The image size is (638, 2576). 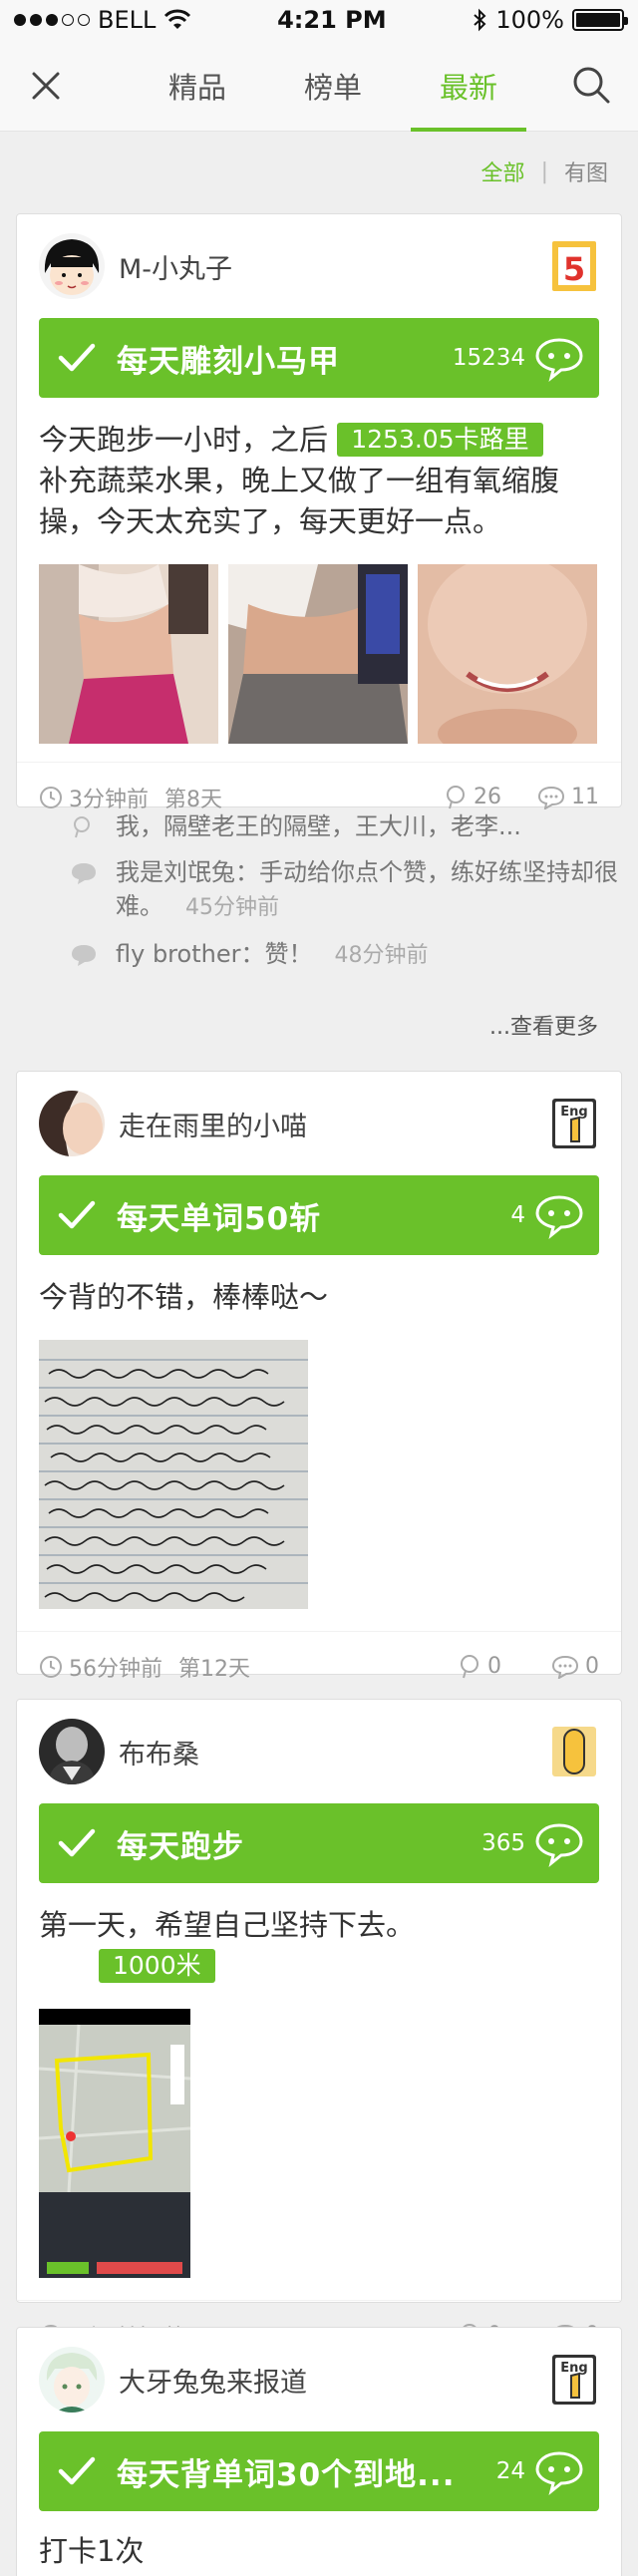 I want to click on post-text-start: 第一天，希望自己坚持下去。, so click(x=227, y=1925).